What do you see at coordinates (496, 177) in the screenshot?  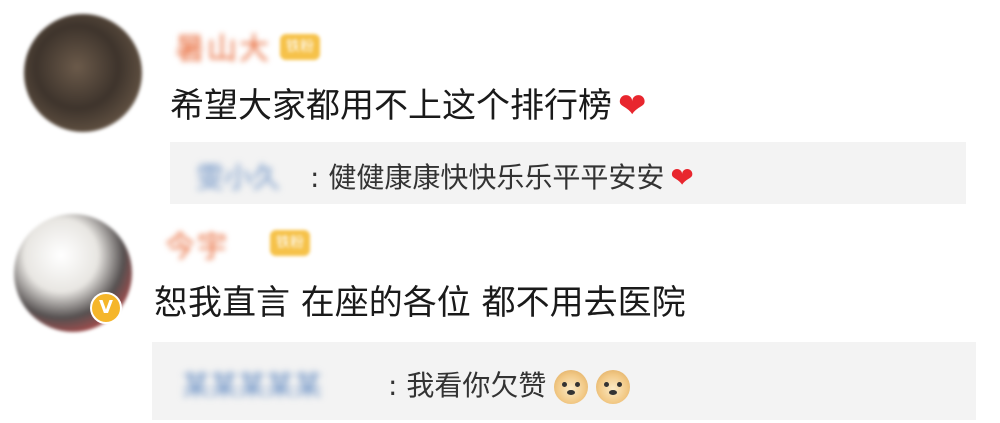 I see `reply-text-content: 健健康康快快乐乐平平安安` at bounding box center [496, 177].